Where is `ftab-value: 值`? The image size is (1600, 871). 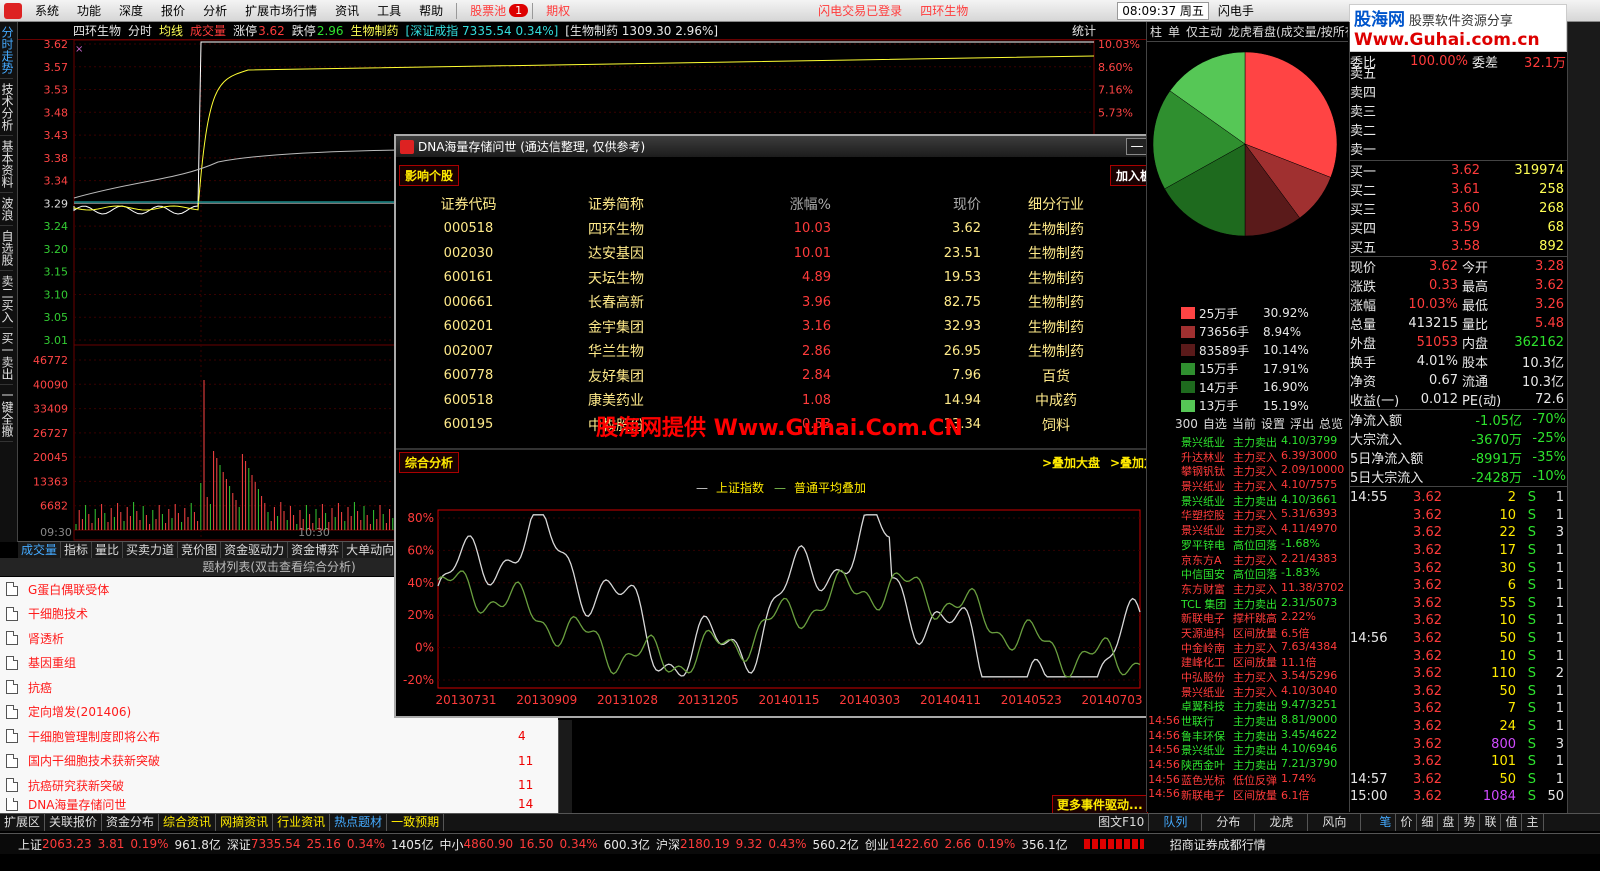 ftab-value: 值 is located at coordinates (1512, 822).